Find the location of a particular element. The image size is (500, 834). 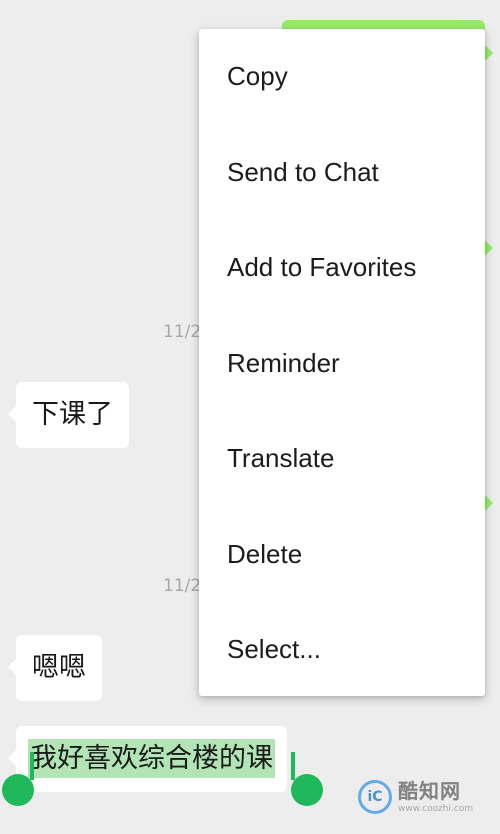

menu-item-reminder: Reminder is located at coordinates (342, 364).